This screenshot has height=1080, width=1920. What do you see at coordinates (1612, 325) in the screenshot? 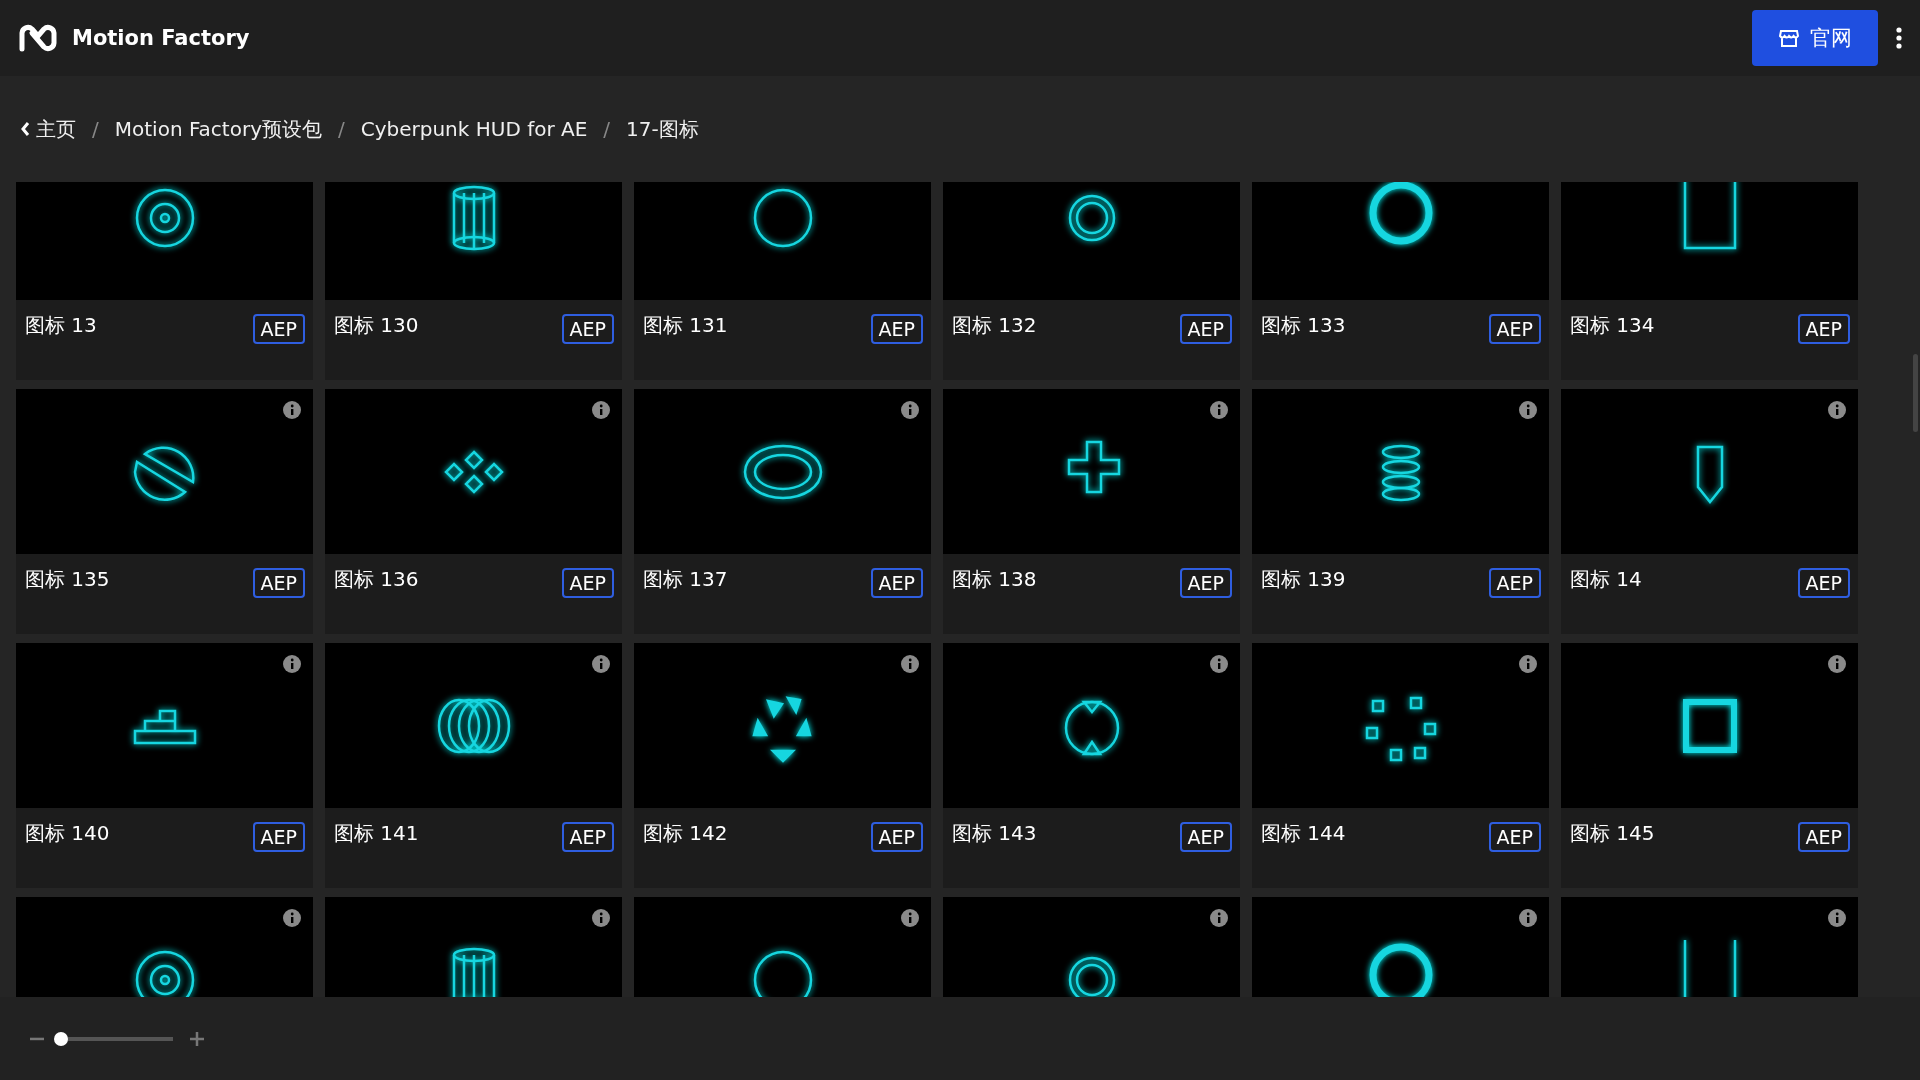
I see `asset-title: 图标 134` at bounding box center [1612, 325].